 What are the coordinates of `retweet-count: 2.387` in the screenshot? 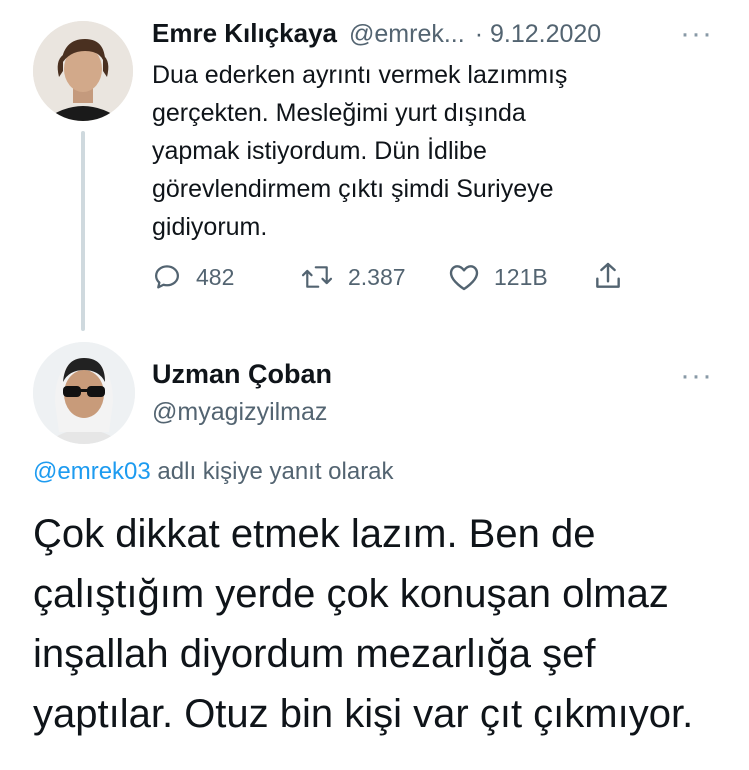 It's located at (377, 276).